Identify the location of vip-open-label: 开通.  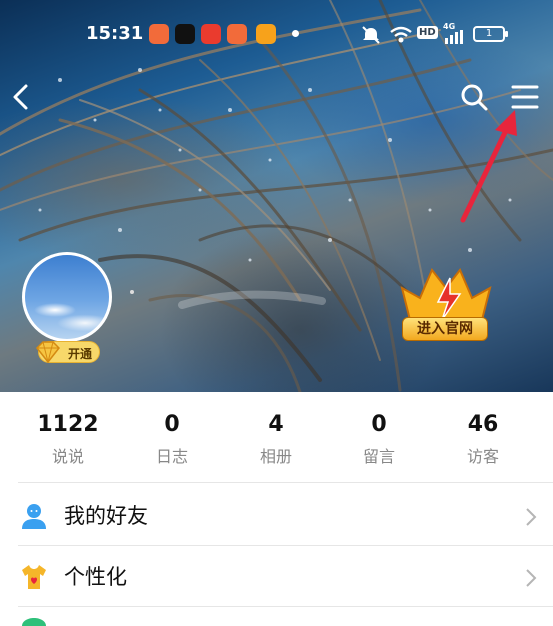
(80, 354).